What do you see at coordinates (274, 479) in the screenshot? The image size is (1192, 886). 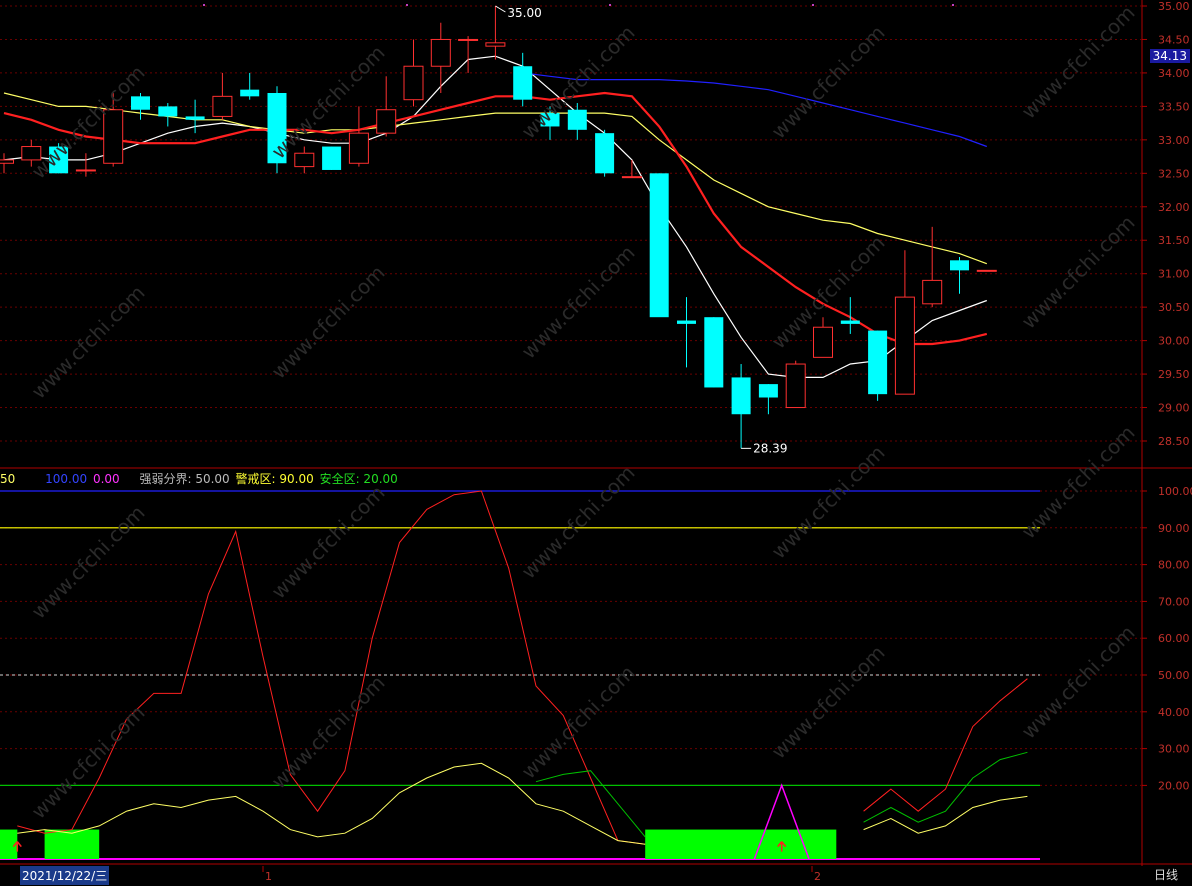 I see `header-item-4: 警戒区: 90.00` at bounding box center [274, 479].